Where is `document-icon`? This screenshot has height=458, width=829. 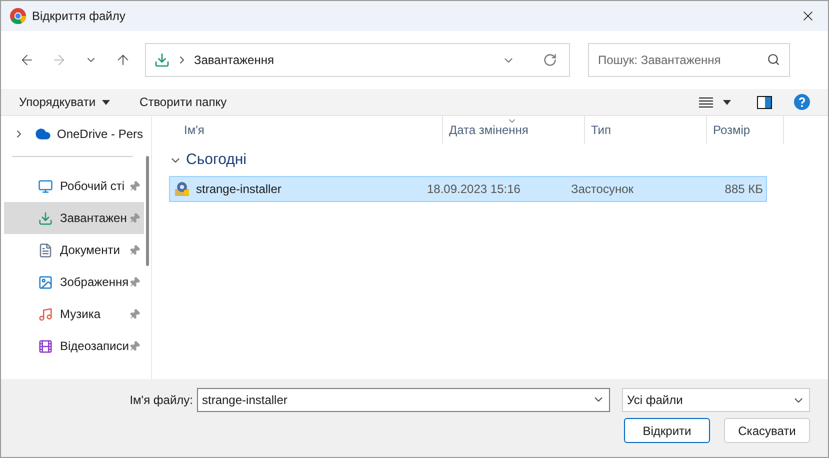
document-icon is located at coordinates (45, 250).